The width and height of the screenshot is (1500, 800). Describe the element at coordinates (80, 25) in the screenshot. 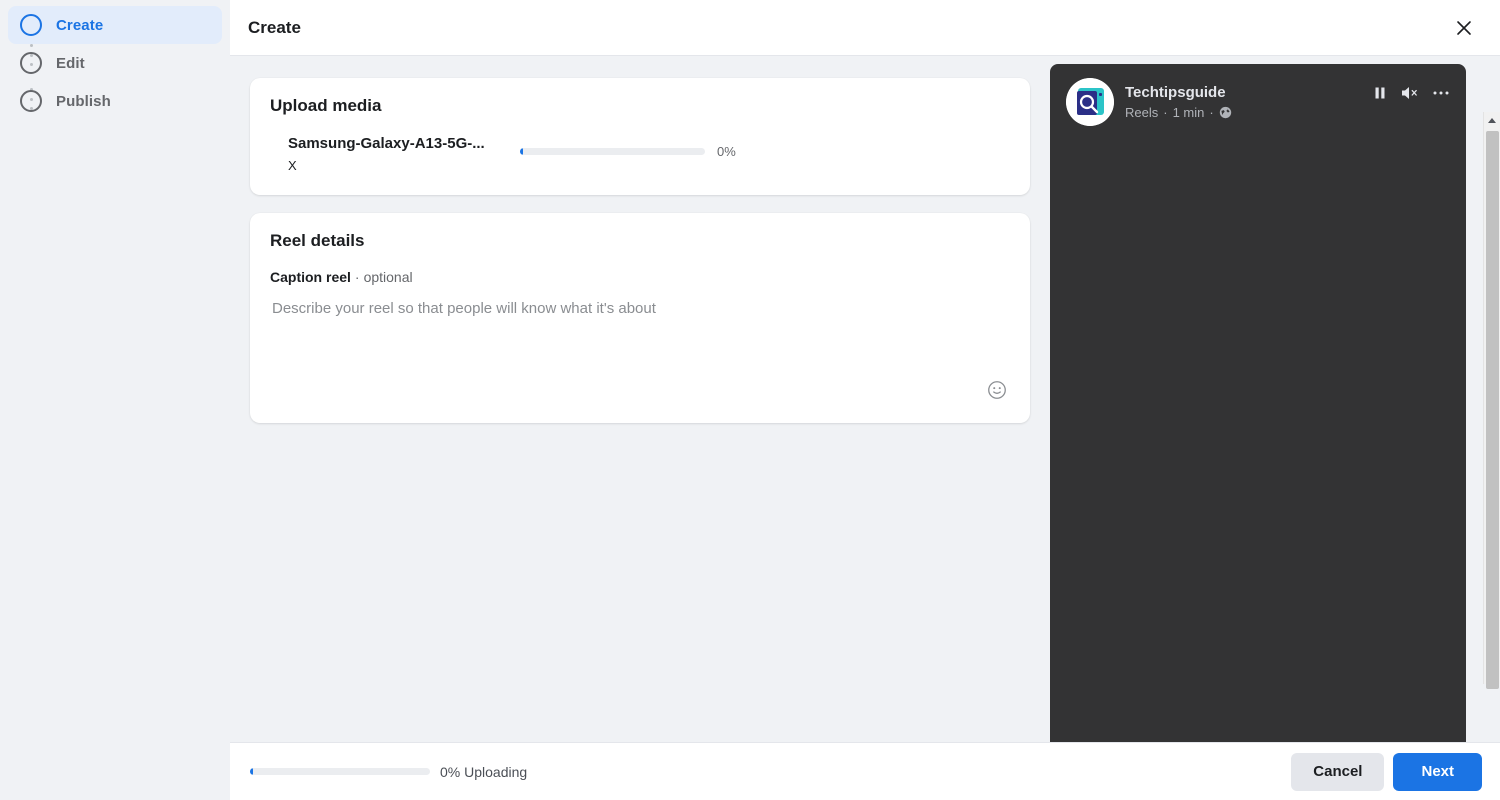

I see `sidebar-step-label: Create` at that location.